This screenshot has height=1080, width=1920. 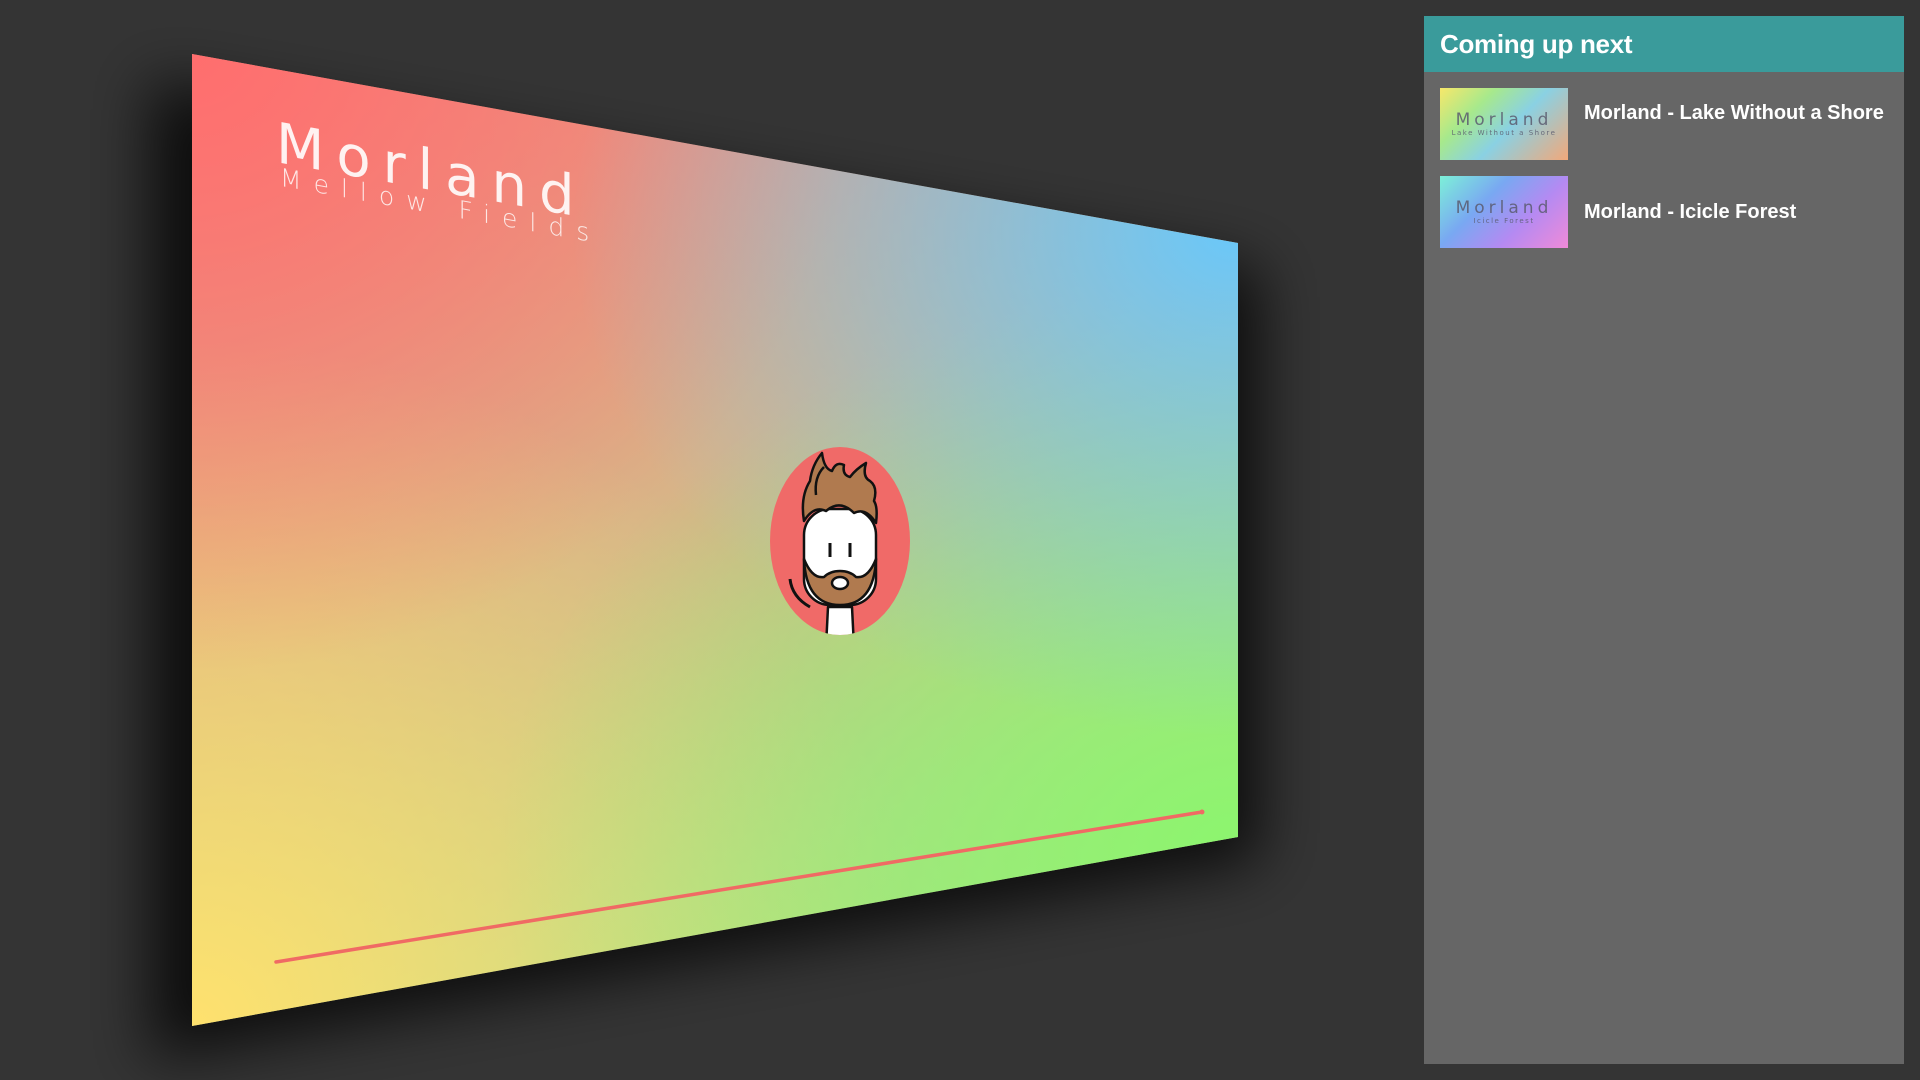 I want to click on video-title-link: Morland - Lake Without a Shore, so click(x=1734, y=124).